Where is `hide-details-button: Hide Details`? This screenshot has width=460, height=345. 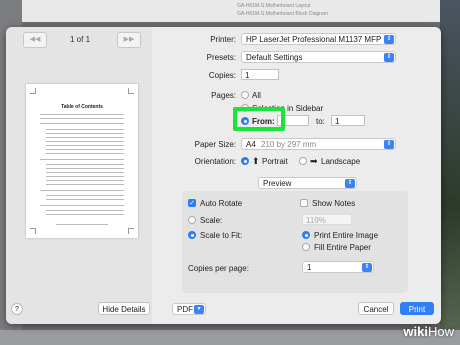 hide-details-button: Hide Details is located at coordinates (124, 308).